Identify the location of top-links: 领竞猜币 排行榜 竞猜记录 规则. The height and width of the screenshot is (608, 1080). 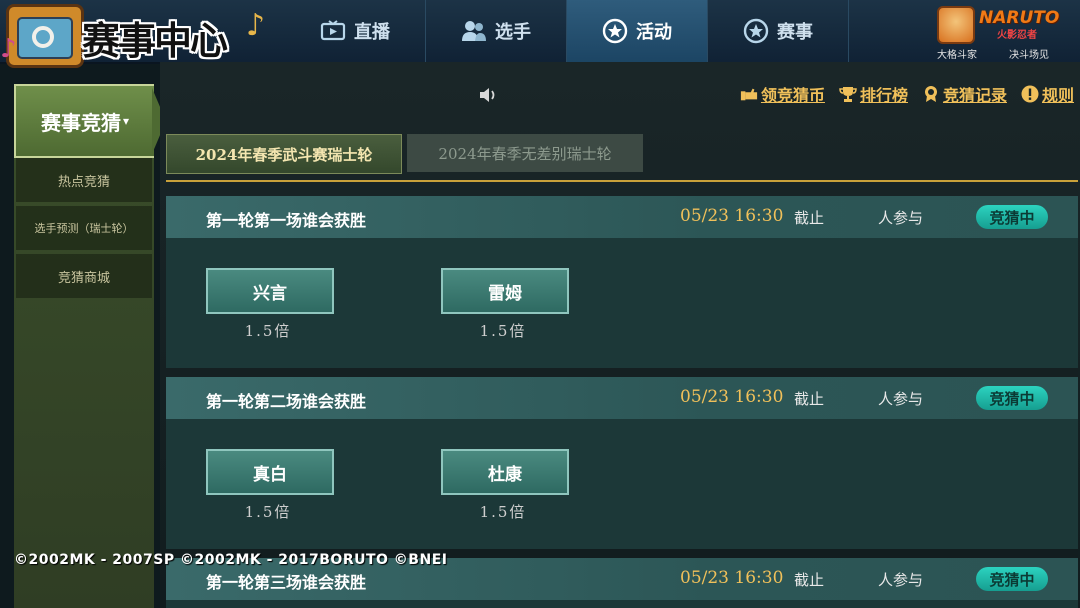
(907, 94).